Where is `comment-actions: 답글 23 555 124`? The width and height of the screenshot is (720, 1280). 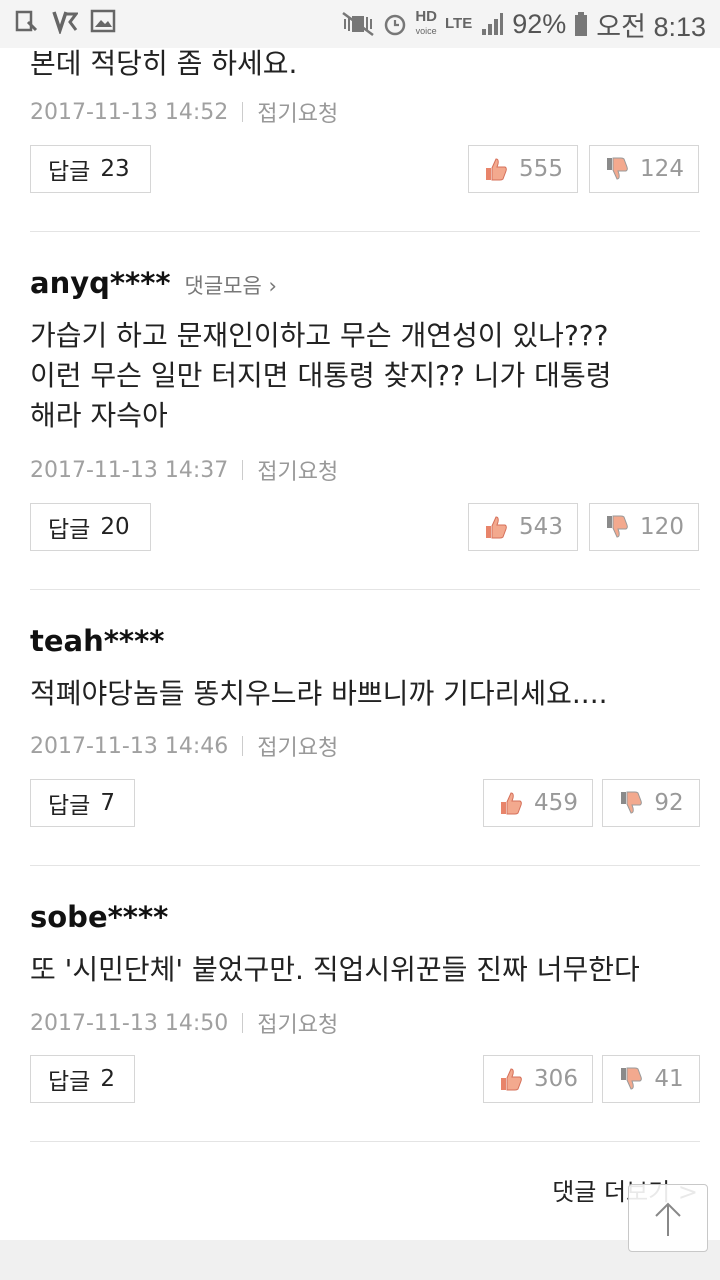
comment-actions: 답글 23 555 124 is located at coordinates (365, 170).